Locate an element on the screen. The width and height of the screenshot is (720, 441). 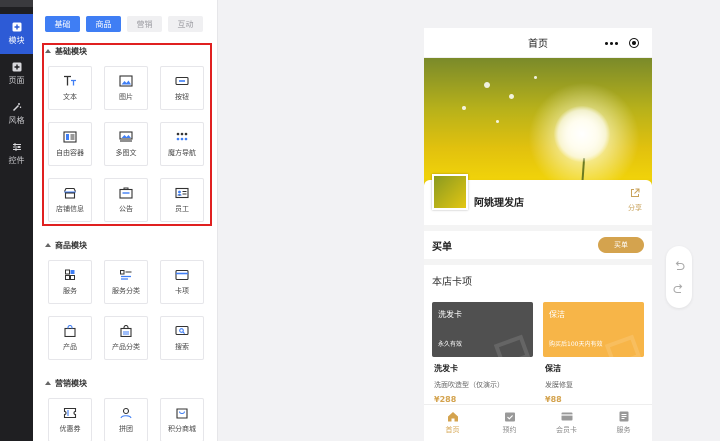
module-button: 按钮 is located at coordinates (182, 88).